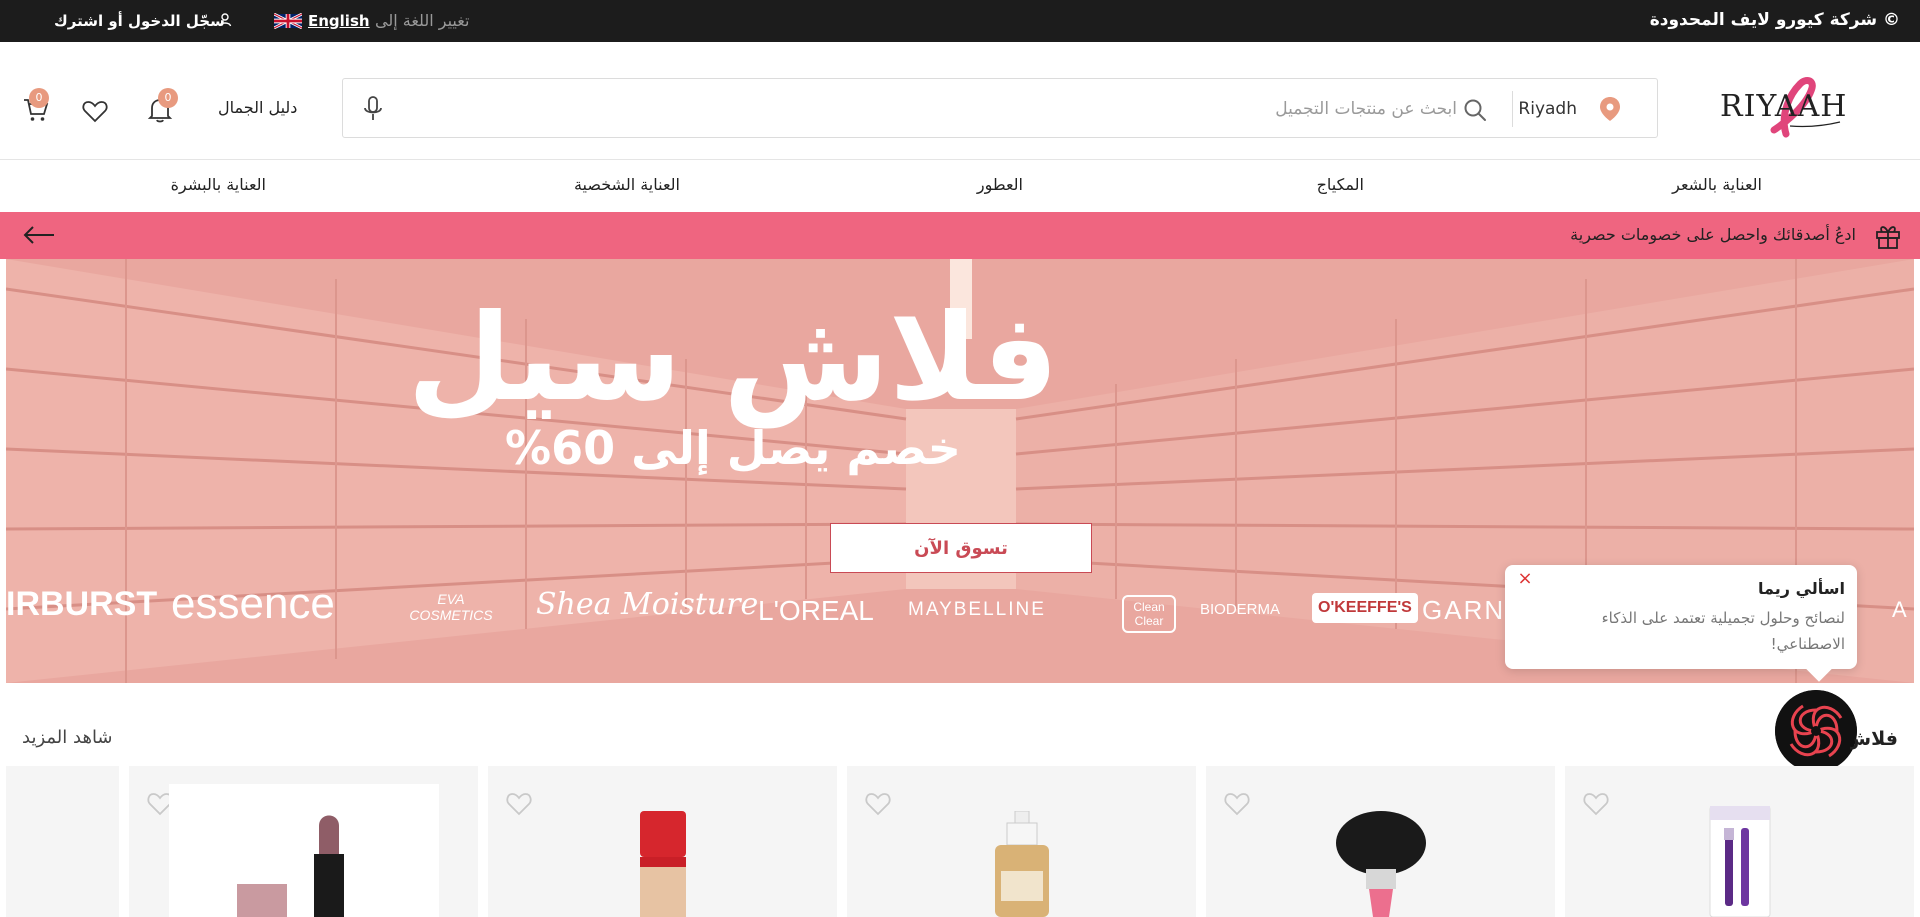 The width and height of the screenshot is (1920, 917). I want to click on brand-logo: IRBURST, so click(81, 604).